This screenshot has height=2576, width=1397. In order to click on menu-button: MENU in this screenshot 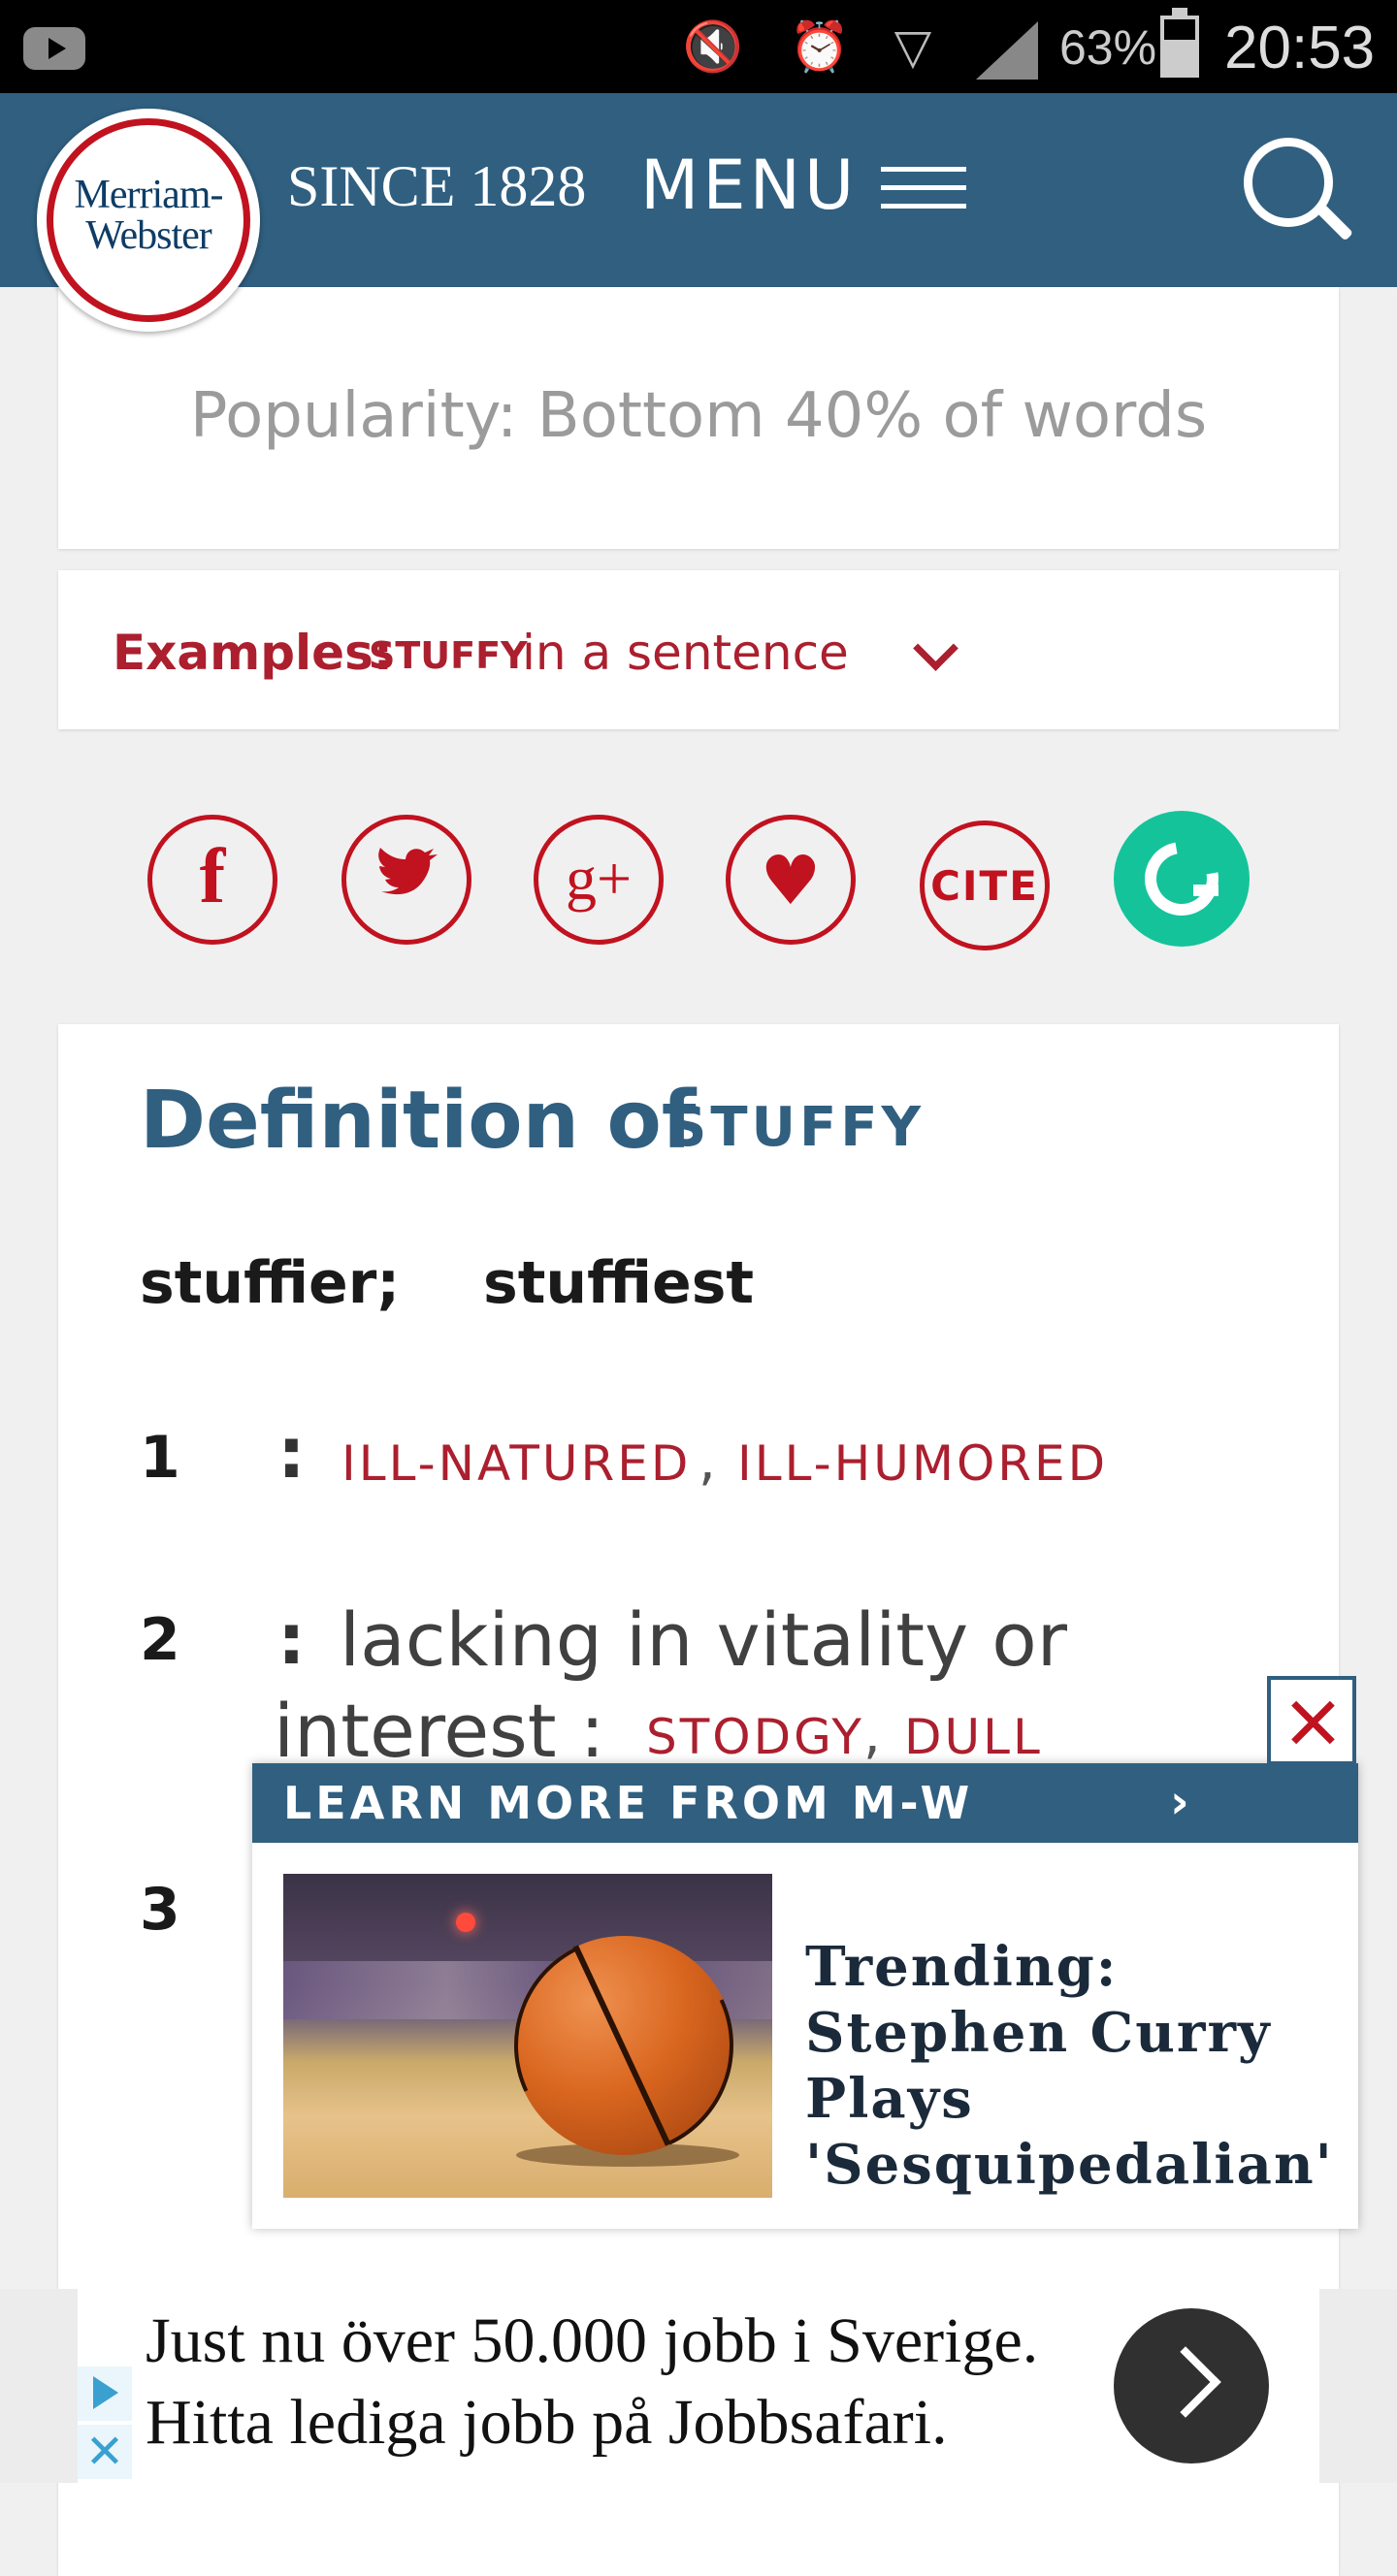, I will do `click(749, 185)`.